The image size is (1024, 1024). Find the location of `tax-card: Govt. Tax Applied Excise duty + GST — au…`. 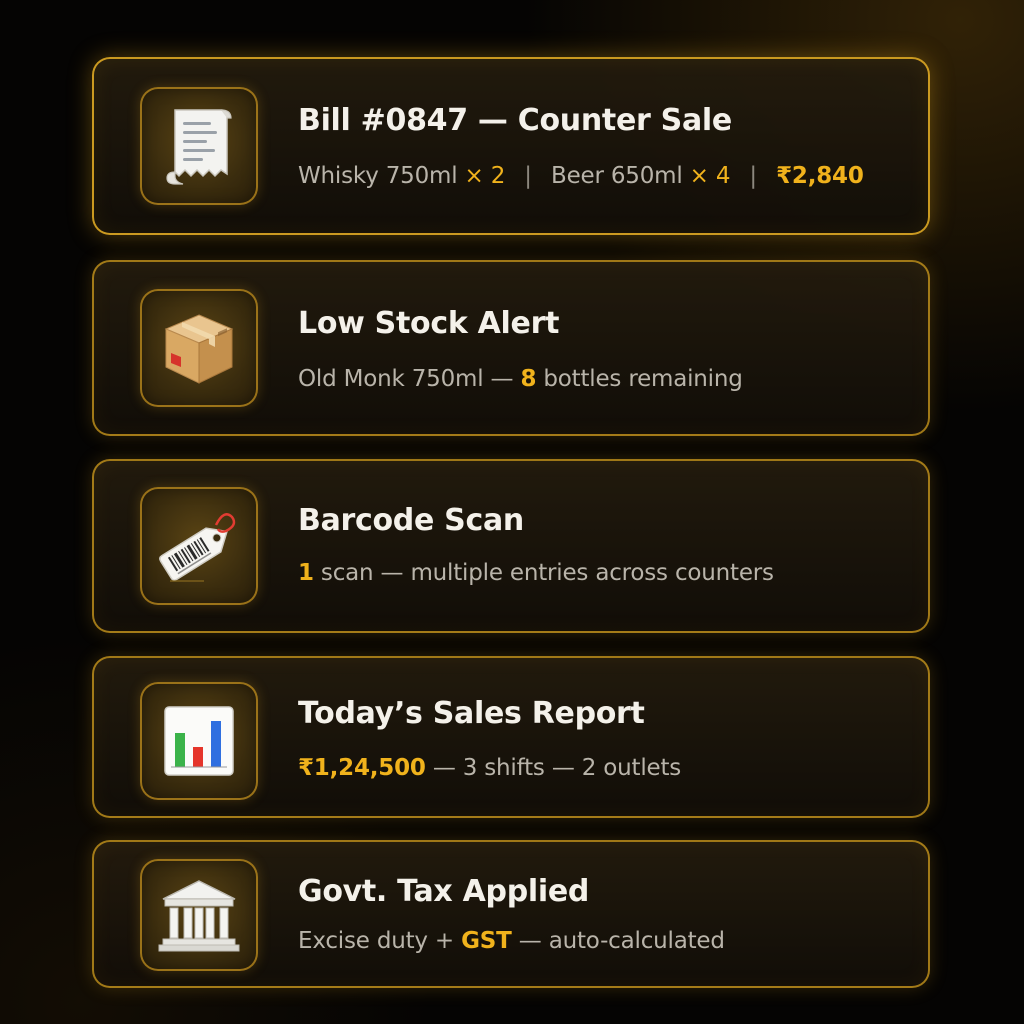

tax-card: Govt. Tax Applied Excise duty + GST — au… is located at coordinates (511, 914).